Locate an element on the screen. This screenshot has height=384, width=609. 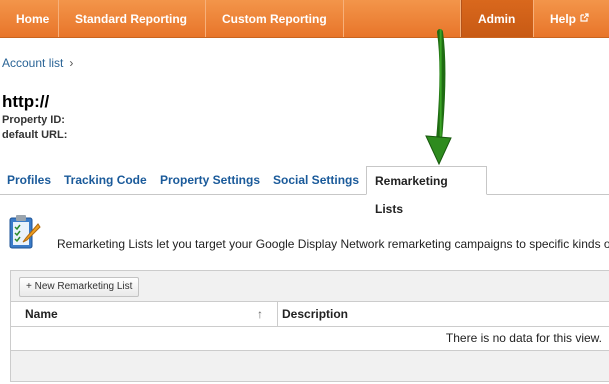
table-header: Name ↑ Description is located at coordinates (310, 314).